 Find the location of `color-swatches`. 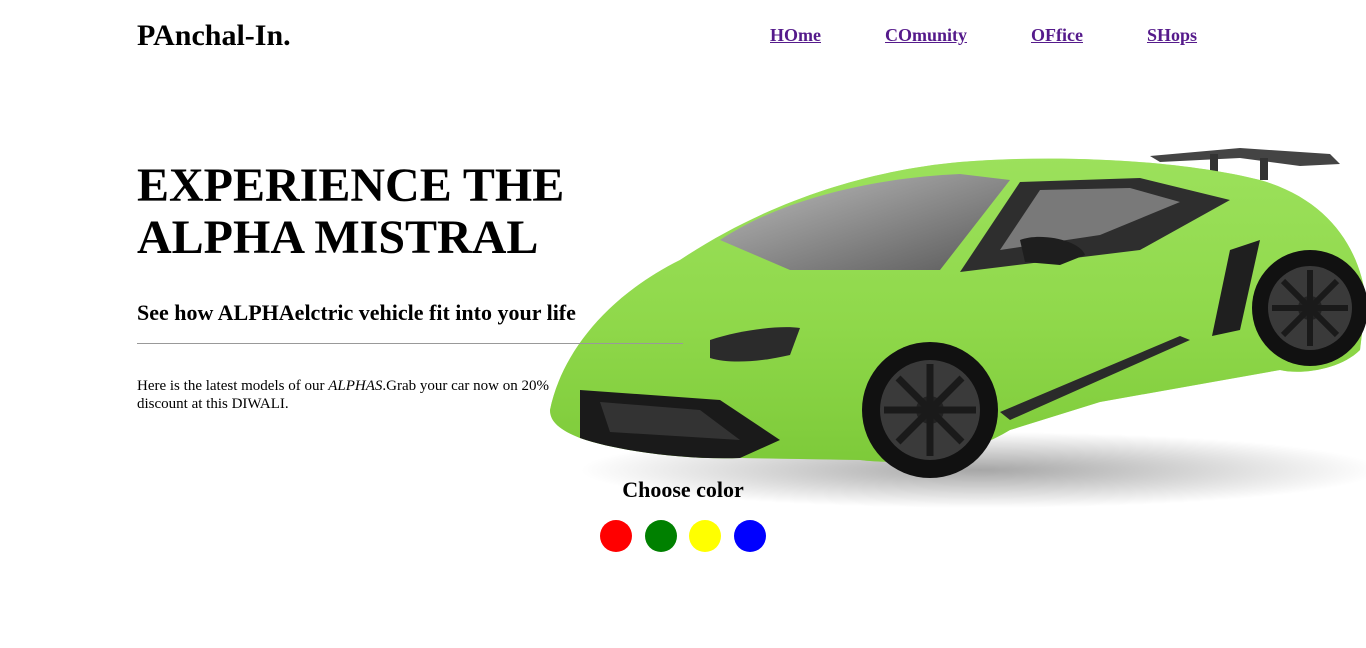

color-swatches is located at coordinates (685, 536).